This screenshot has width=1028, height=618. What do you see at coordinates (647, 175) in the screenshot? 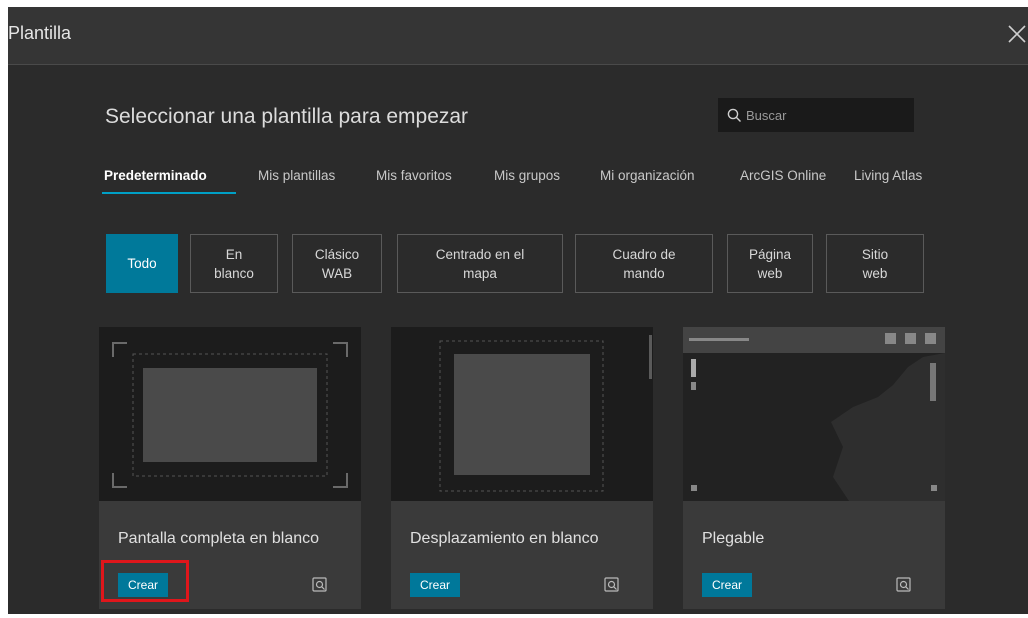
I see `tab-mi-organizacion: Mi organización` at bounding box center [647, 175].